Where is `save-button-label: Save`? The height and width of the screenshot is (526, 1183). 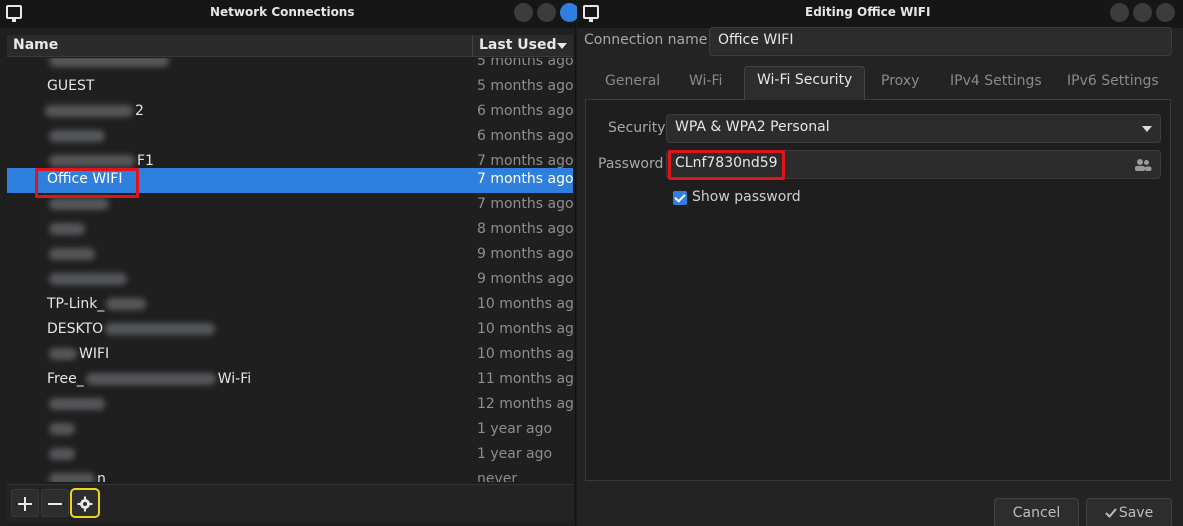 save-button-label: Save is located at coordinates (1136, 513).